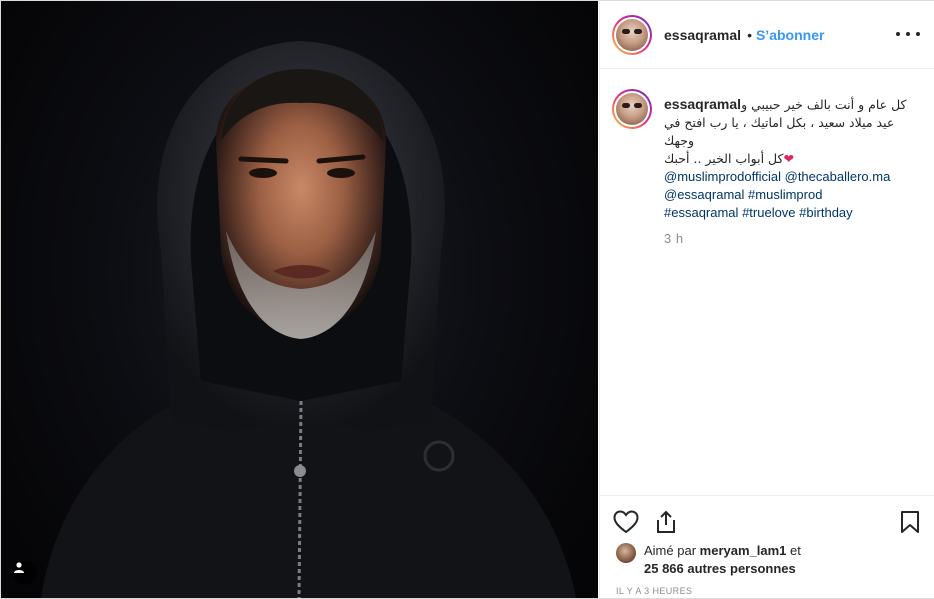  Describe the element at coordinates (825, 212) in the screenshot. I see `hashtag-link: #birthday` at that location.